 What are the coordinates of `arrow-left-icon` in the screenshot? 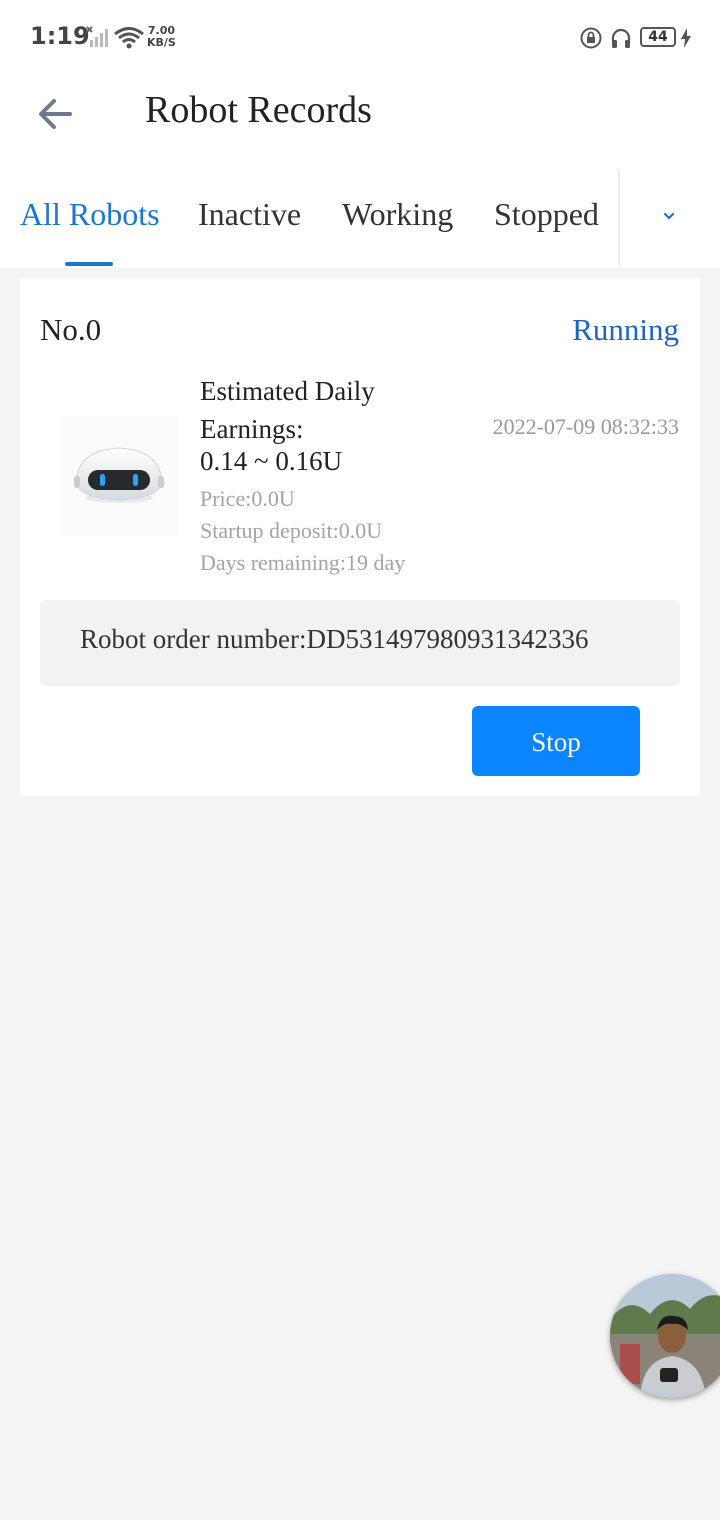 It's located at (56, 114).